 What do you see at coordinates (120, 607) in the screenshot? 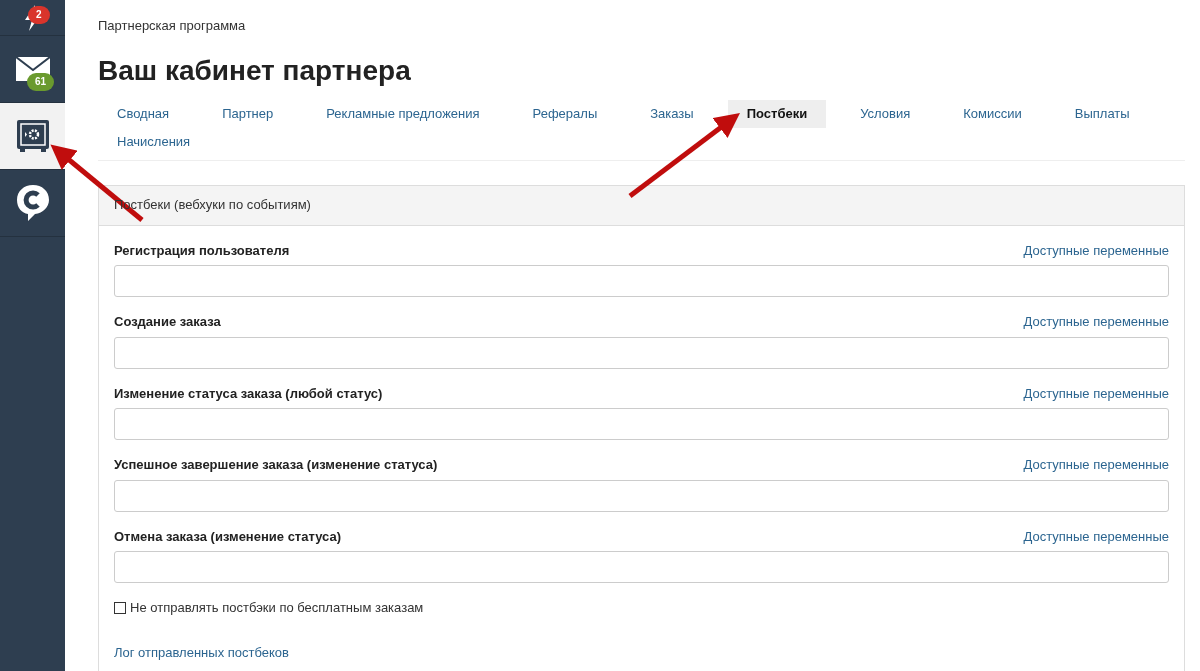
I see `checkbox` at bounding box center [120, 607].